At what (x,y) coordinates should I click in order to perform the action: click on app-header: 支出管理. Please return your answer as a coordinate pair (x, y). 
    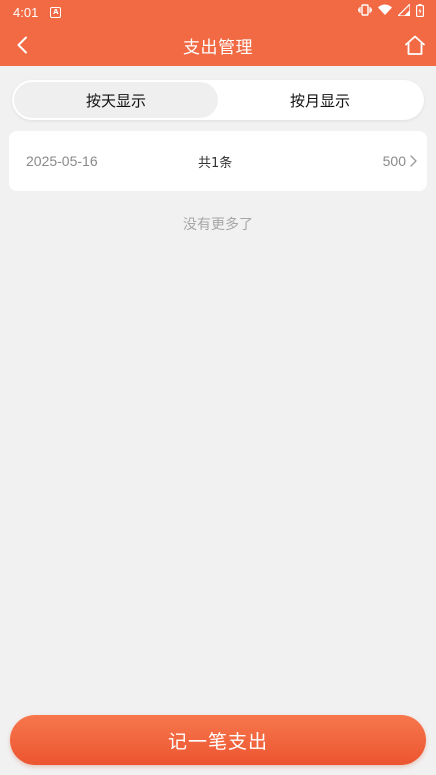
    Looking at the image, I should click on (218, 45).